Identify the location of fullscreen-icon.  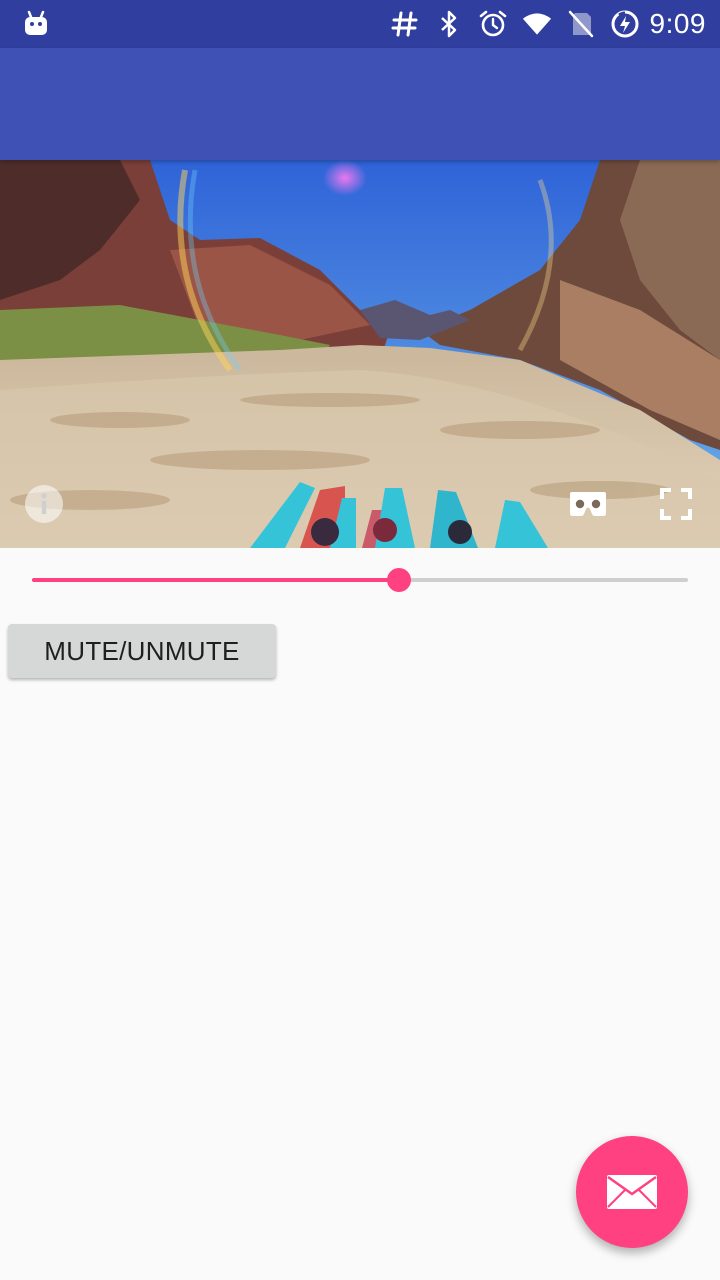
(676, 504).